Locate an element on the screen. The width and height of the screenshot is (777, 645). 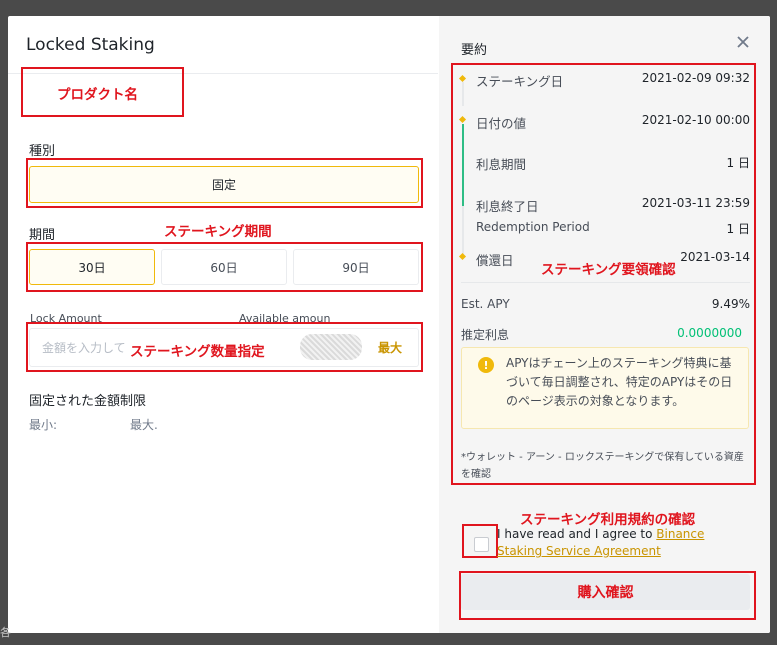
apy-value: 9.49% is located at coordinates (730, 304).